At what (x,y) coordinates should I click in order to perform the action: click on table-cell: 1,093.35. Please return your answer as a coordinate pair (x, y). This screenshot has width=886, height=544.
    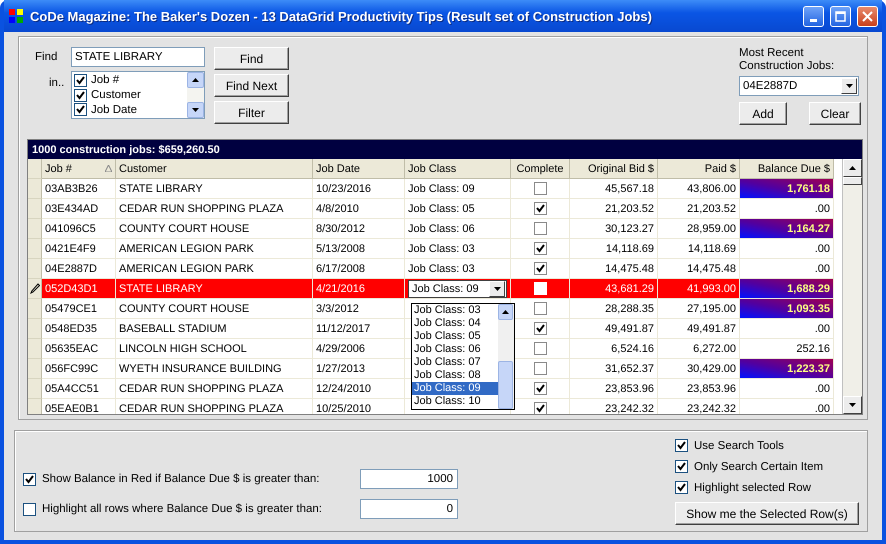
    Looking at the image, I should click on (787, 309).